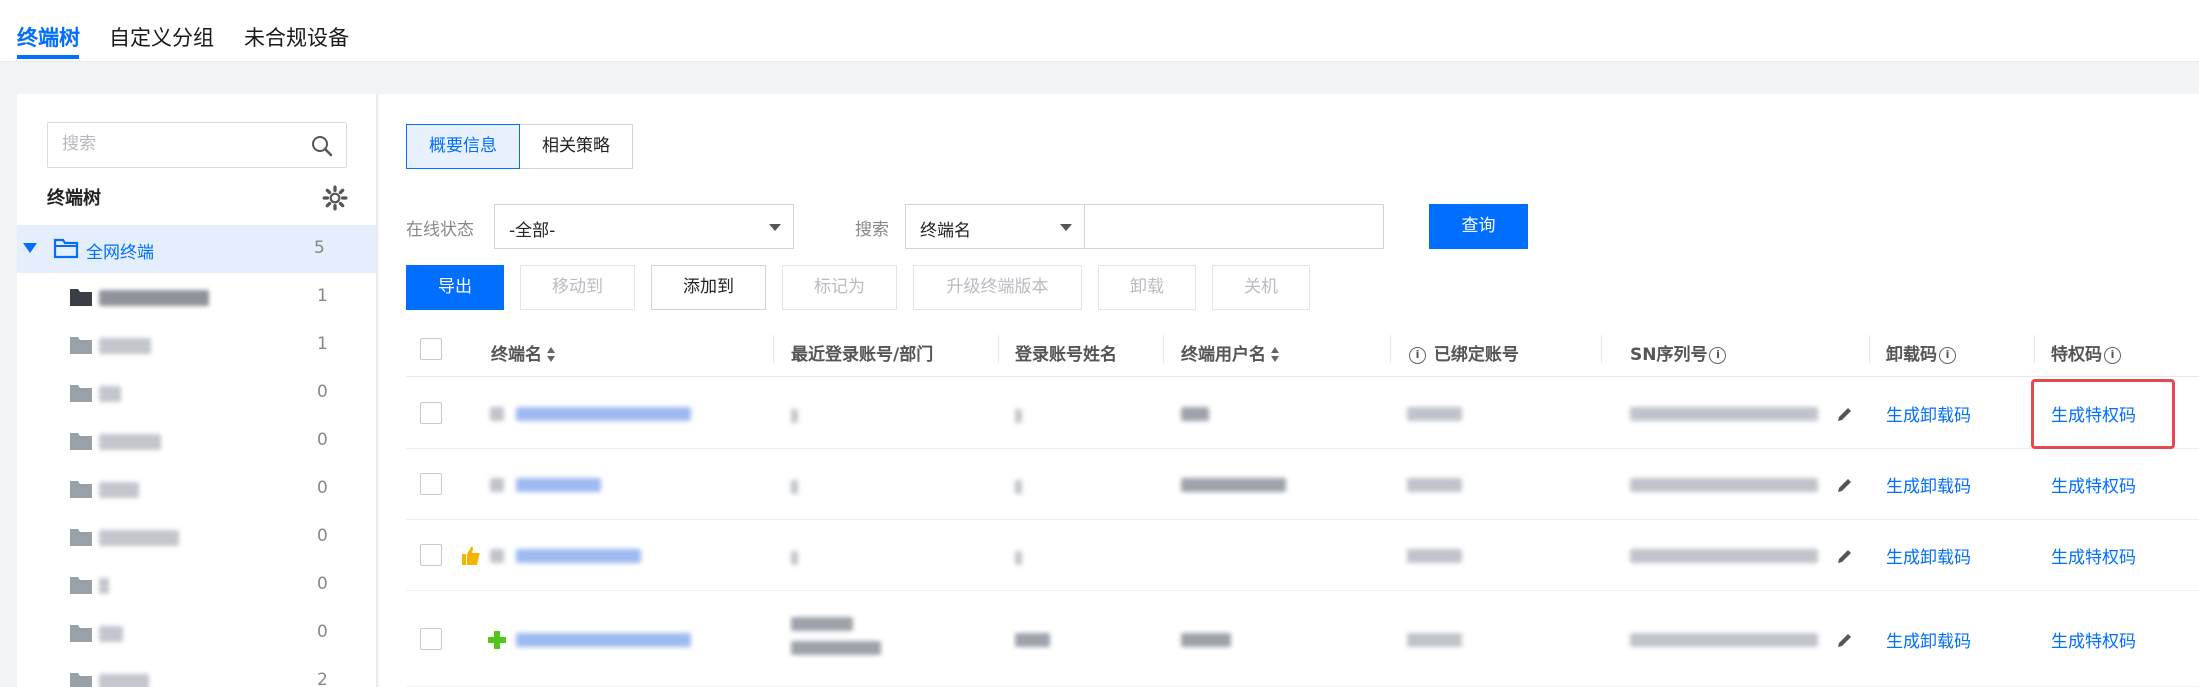 This screenshot has height=687, width=2199. Describe the element at coordinates (322, 296) in the screenshot. I see `tree-node-count: 1` at that location.